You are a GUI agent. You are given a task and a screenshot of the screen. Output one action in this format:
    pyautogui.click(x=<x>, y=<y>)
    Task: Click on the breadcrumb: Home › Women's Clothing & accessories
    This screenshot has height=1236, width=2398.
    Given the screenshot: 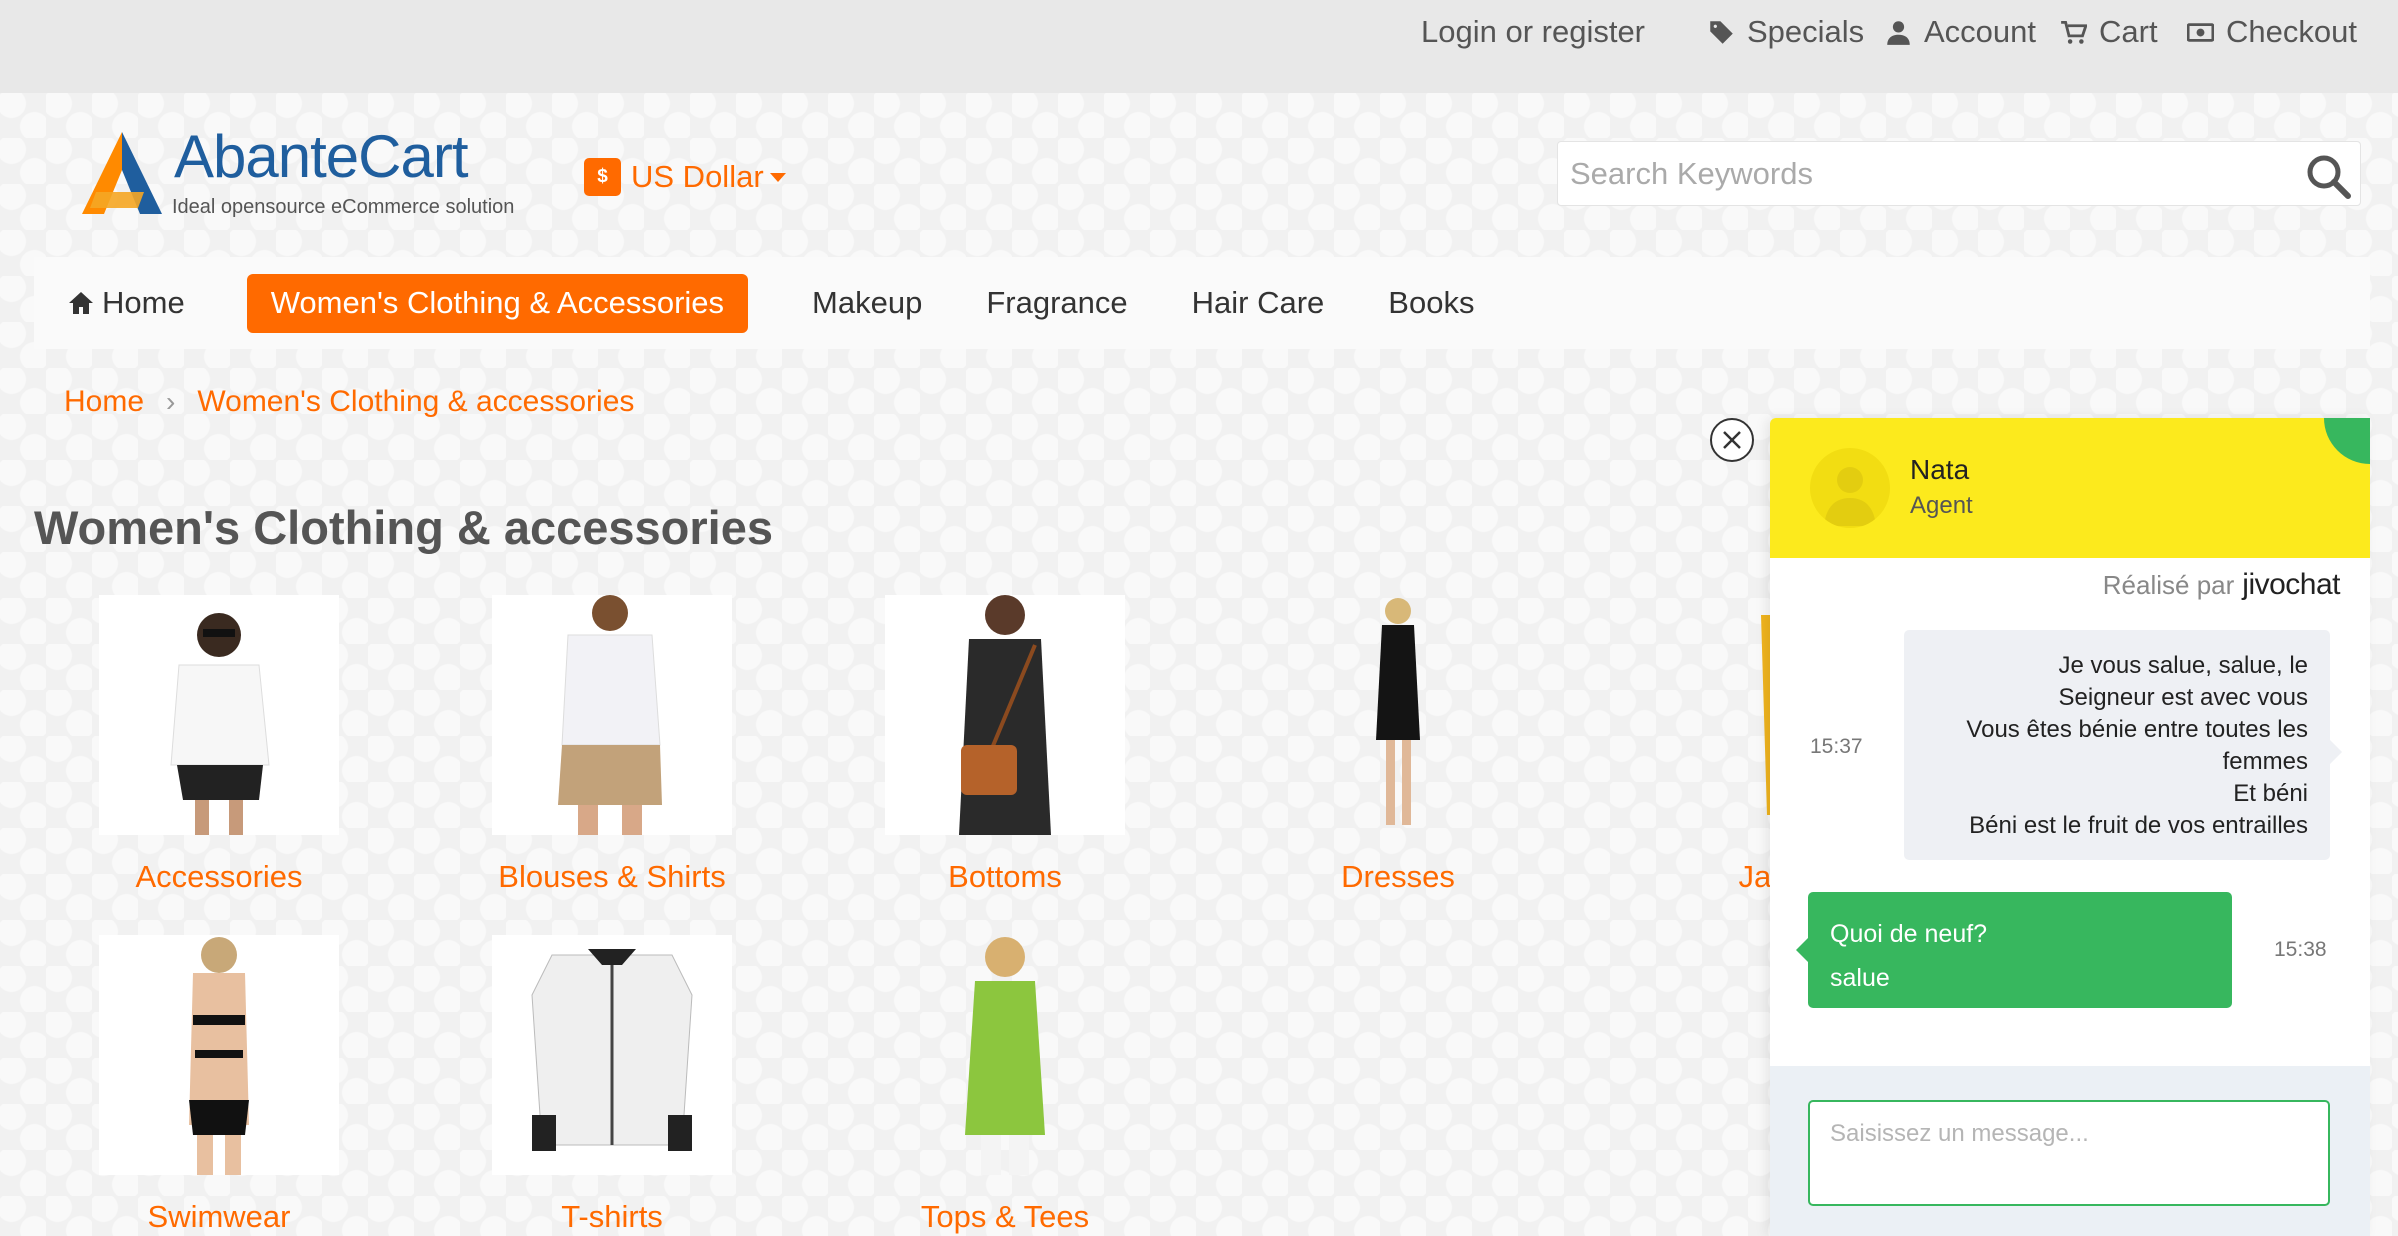 What is the action you would take?
    pyautogui.click(x=349, y=402)
    